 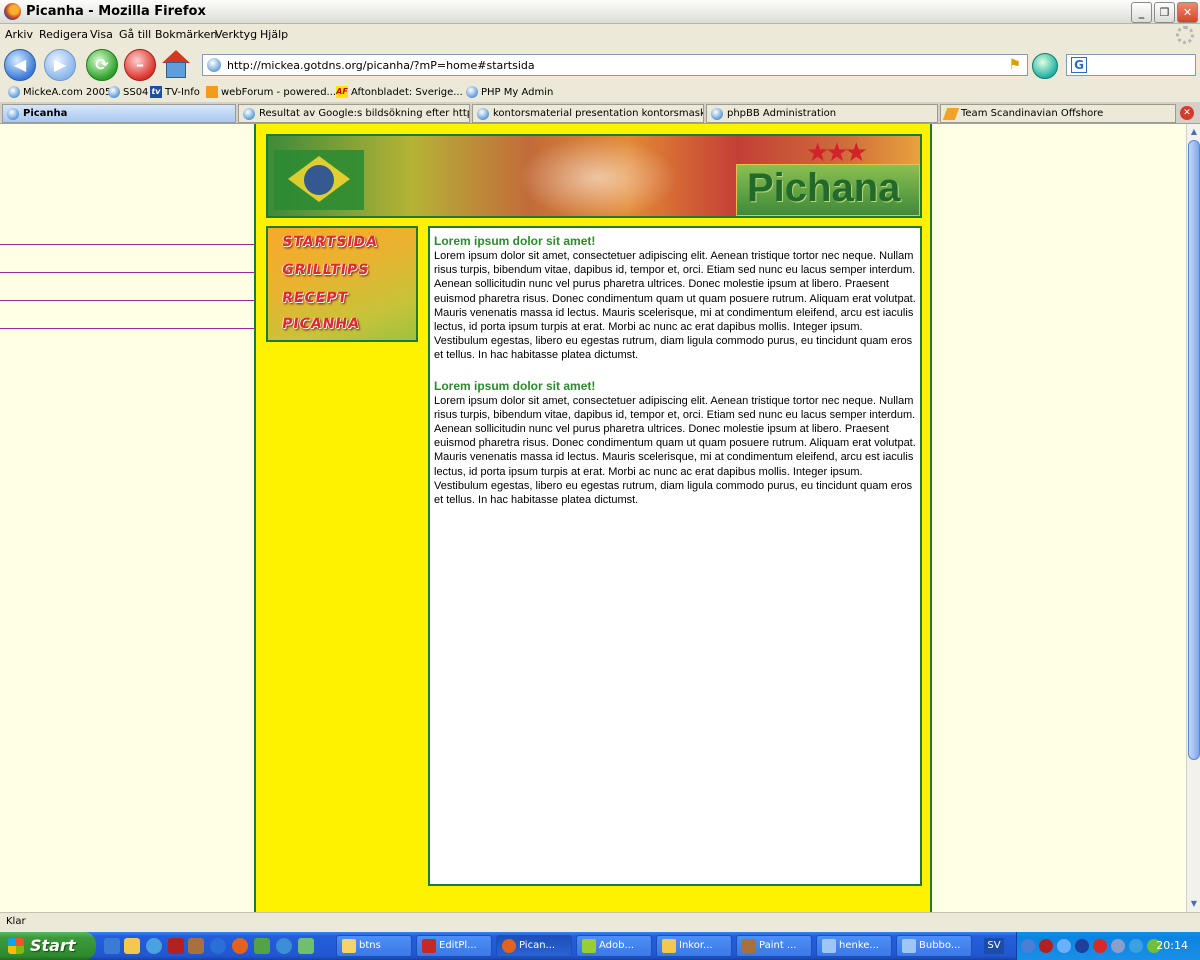 What do you see at coordinates (315, 298) in the screenshot?
I see `menu-item-recept: RECEPT` at bounding box center [315, 298].